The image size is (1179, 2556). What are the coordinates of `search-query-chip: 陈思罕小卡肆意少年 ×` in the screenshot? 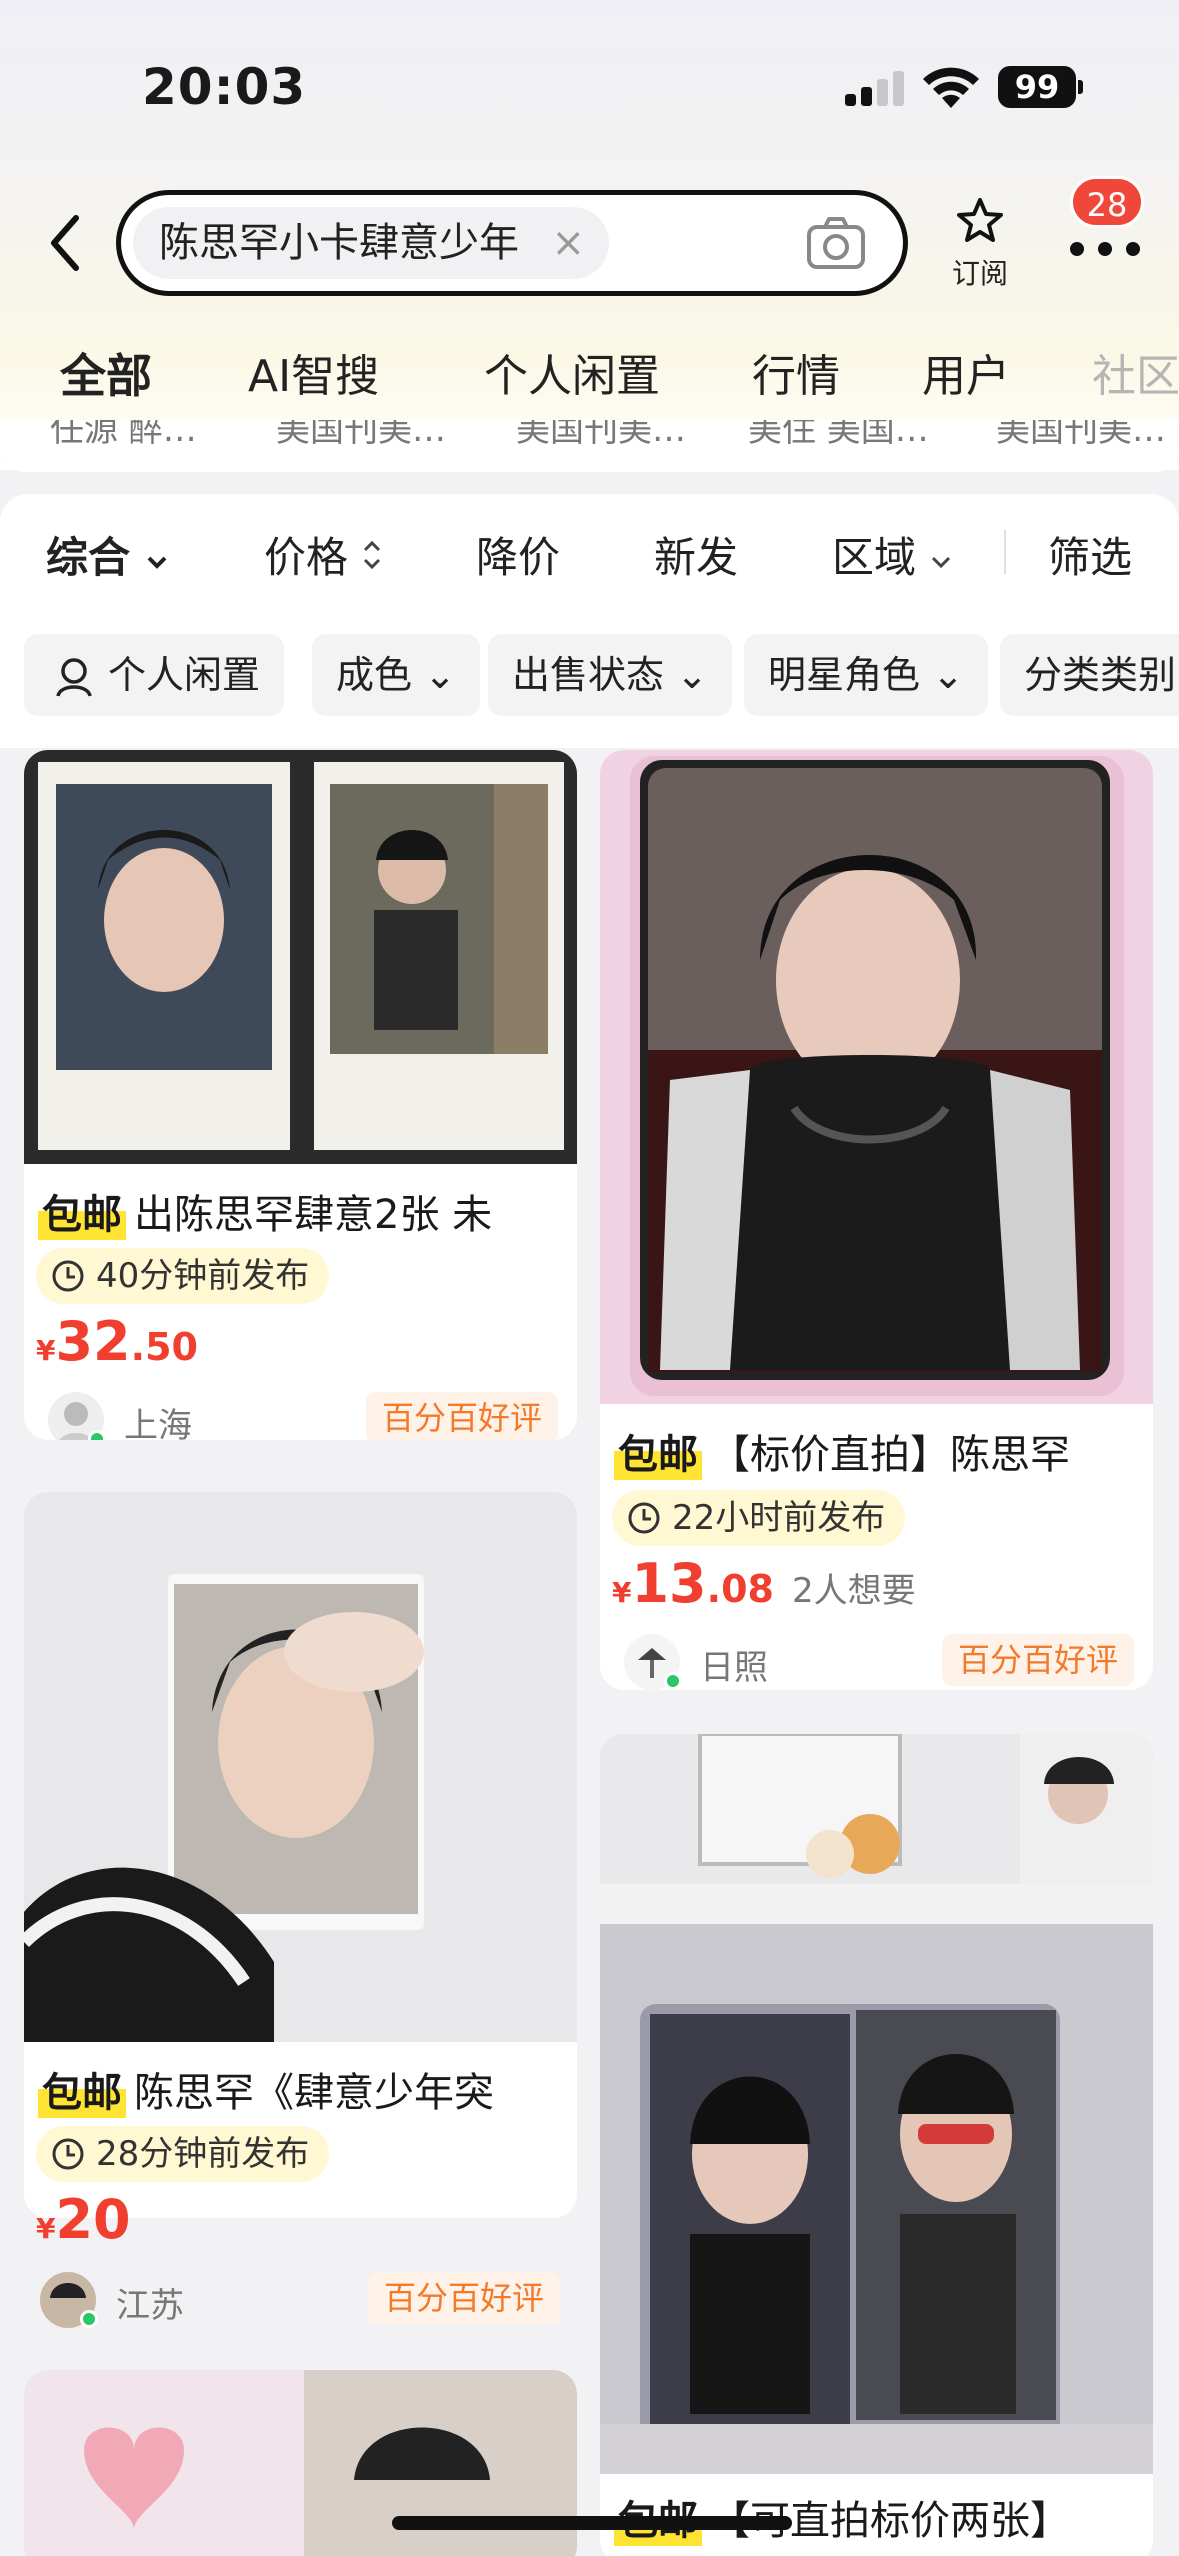 It's located at (371, 243).